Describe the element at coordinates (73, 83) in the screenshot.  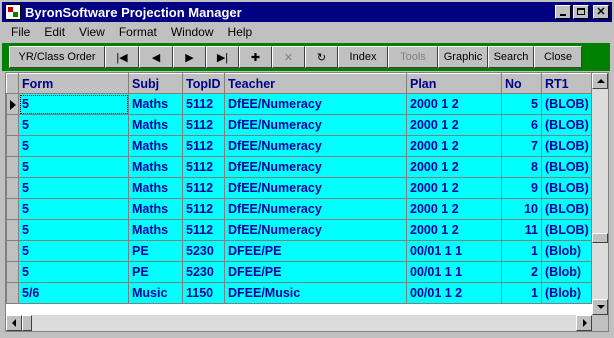
I see `column-header-form: Form` at that location.